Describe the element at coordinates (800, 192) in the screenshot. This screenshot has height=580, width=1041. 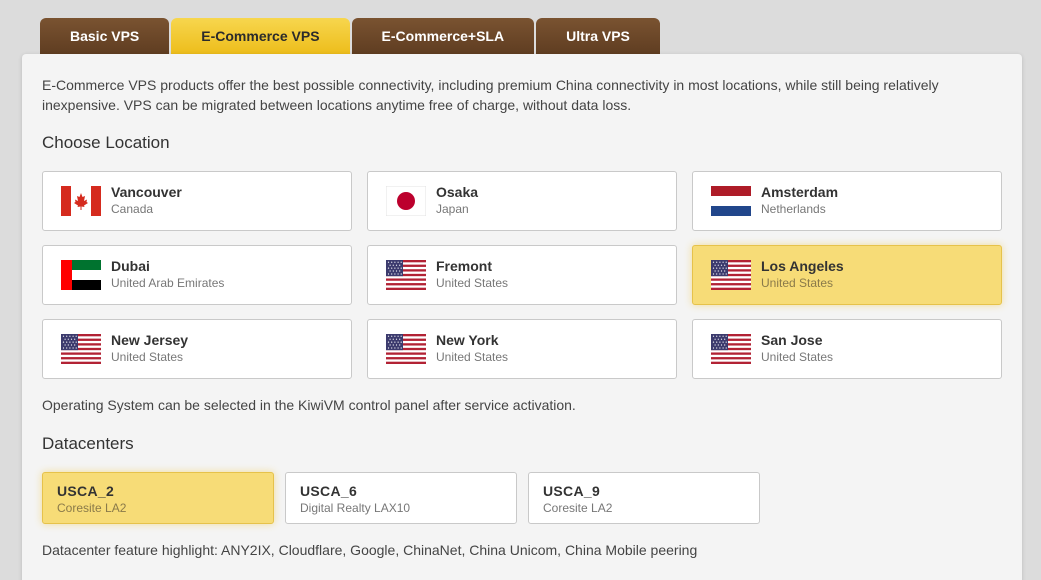
I see `location-city: Amsterdam` at that location.